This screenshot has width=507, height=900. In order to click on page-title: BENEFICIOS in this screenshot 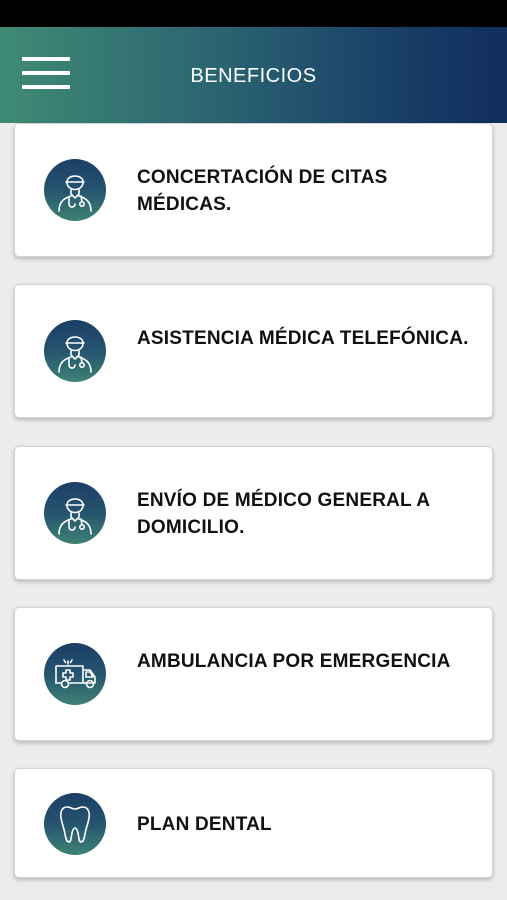, I will do `click(253, 76)`.